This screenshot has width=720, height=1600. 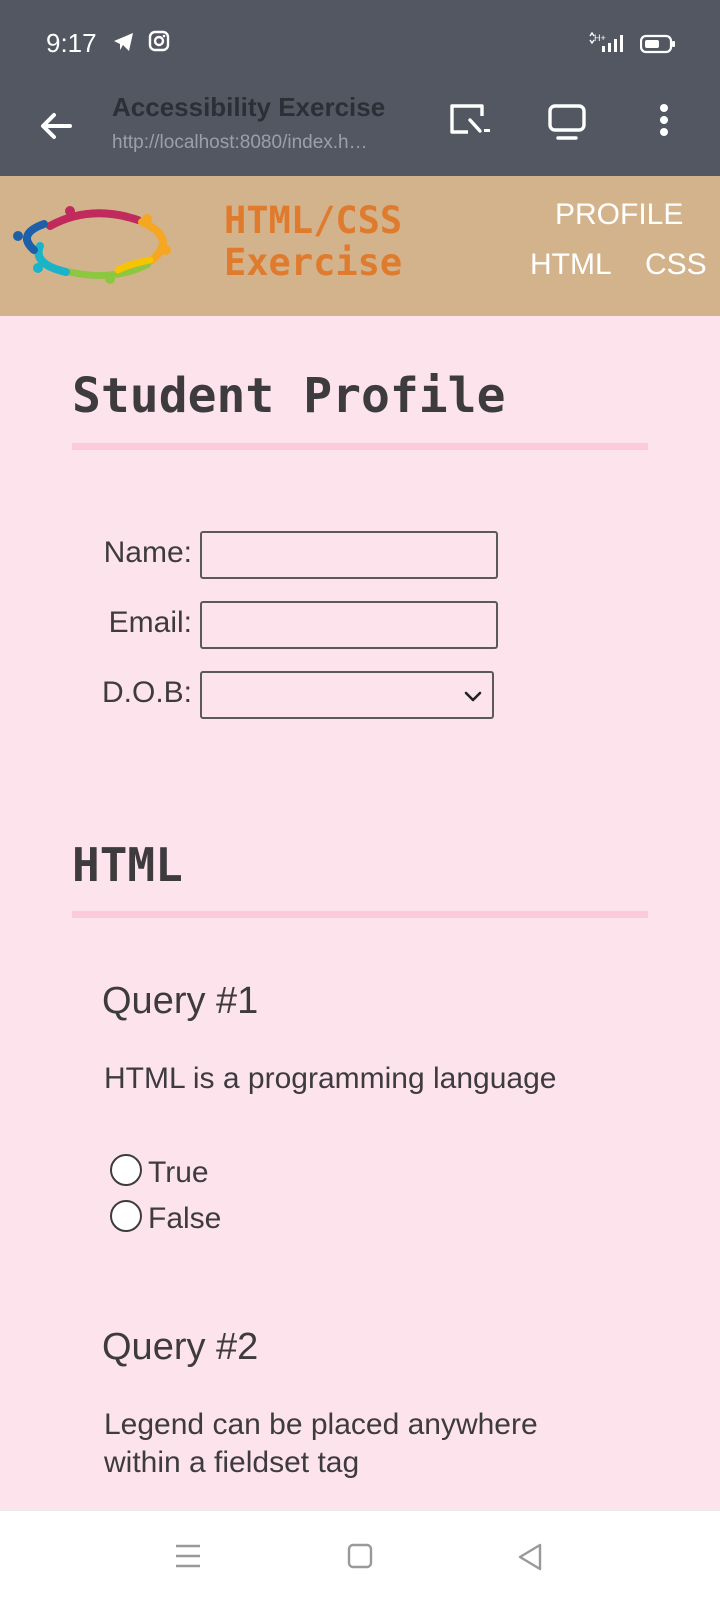 What do you see at coordinates (124, 44) in the screenshot?
I see `telegram-icon` at bounding box center [124, 44].